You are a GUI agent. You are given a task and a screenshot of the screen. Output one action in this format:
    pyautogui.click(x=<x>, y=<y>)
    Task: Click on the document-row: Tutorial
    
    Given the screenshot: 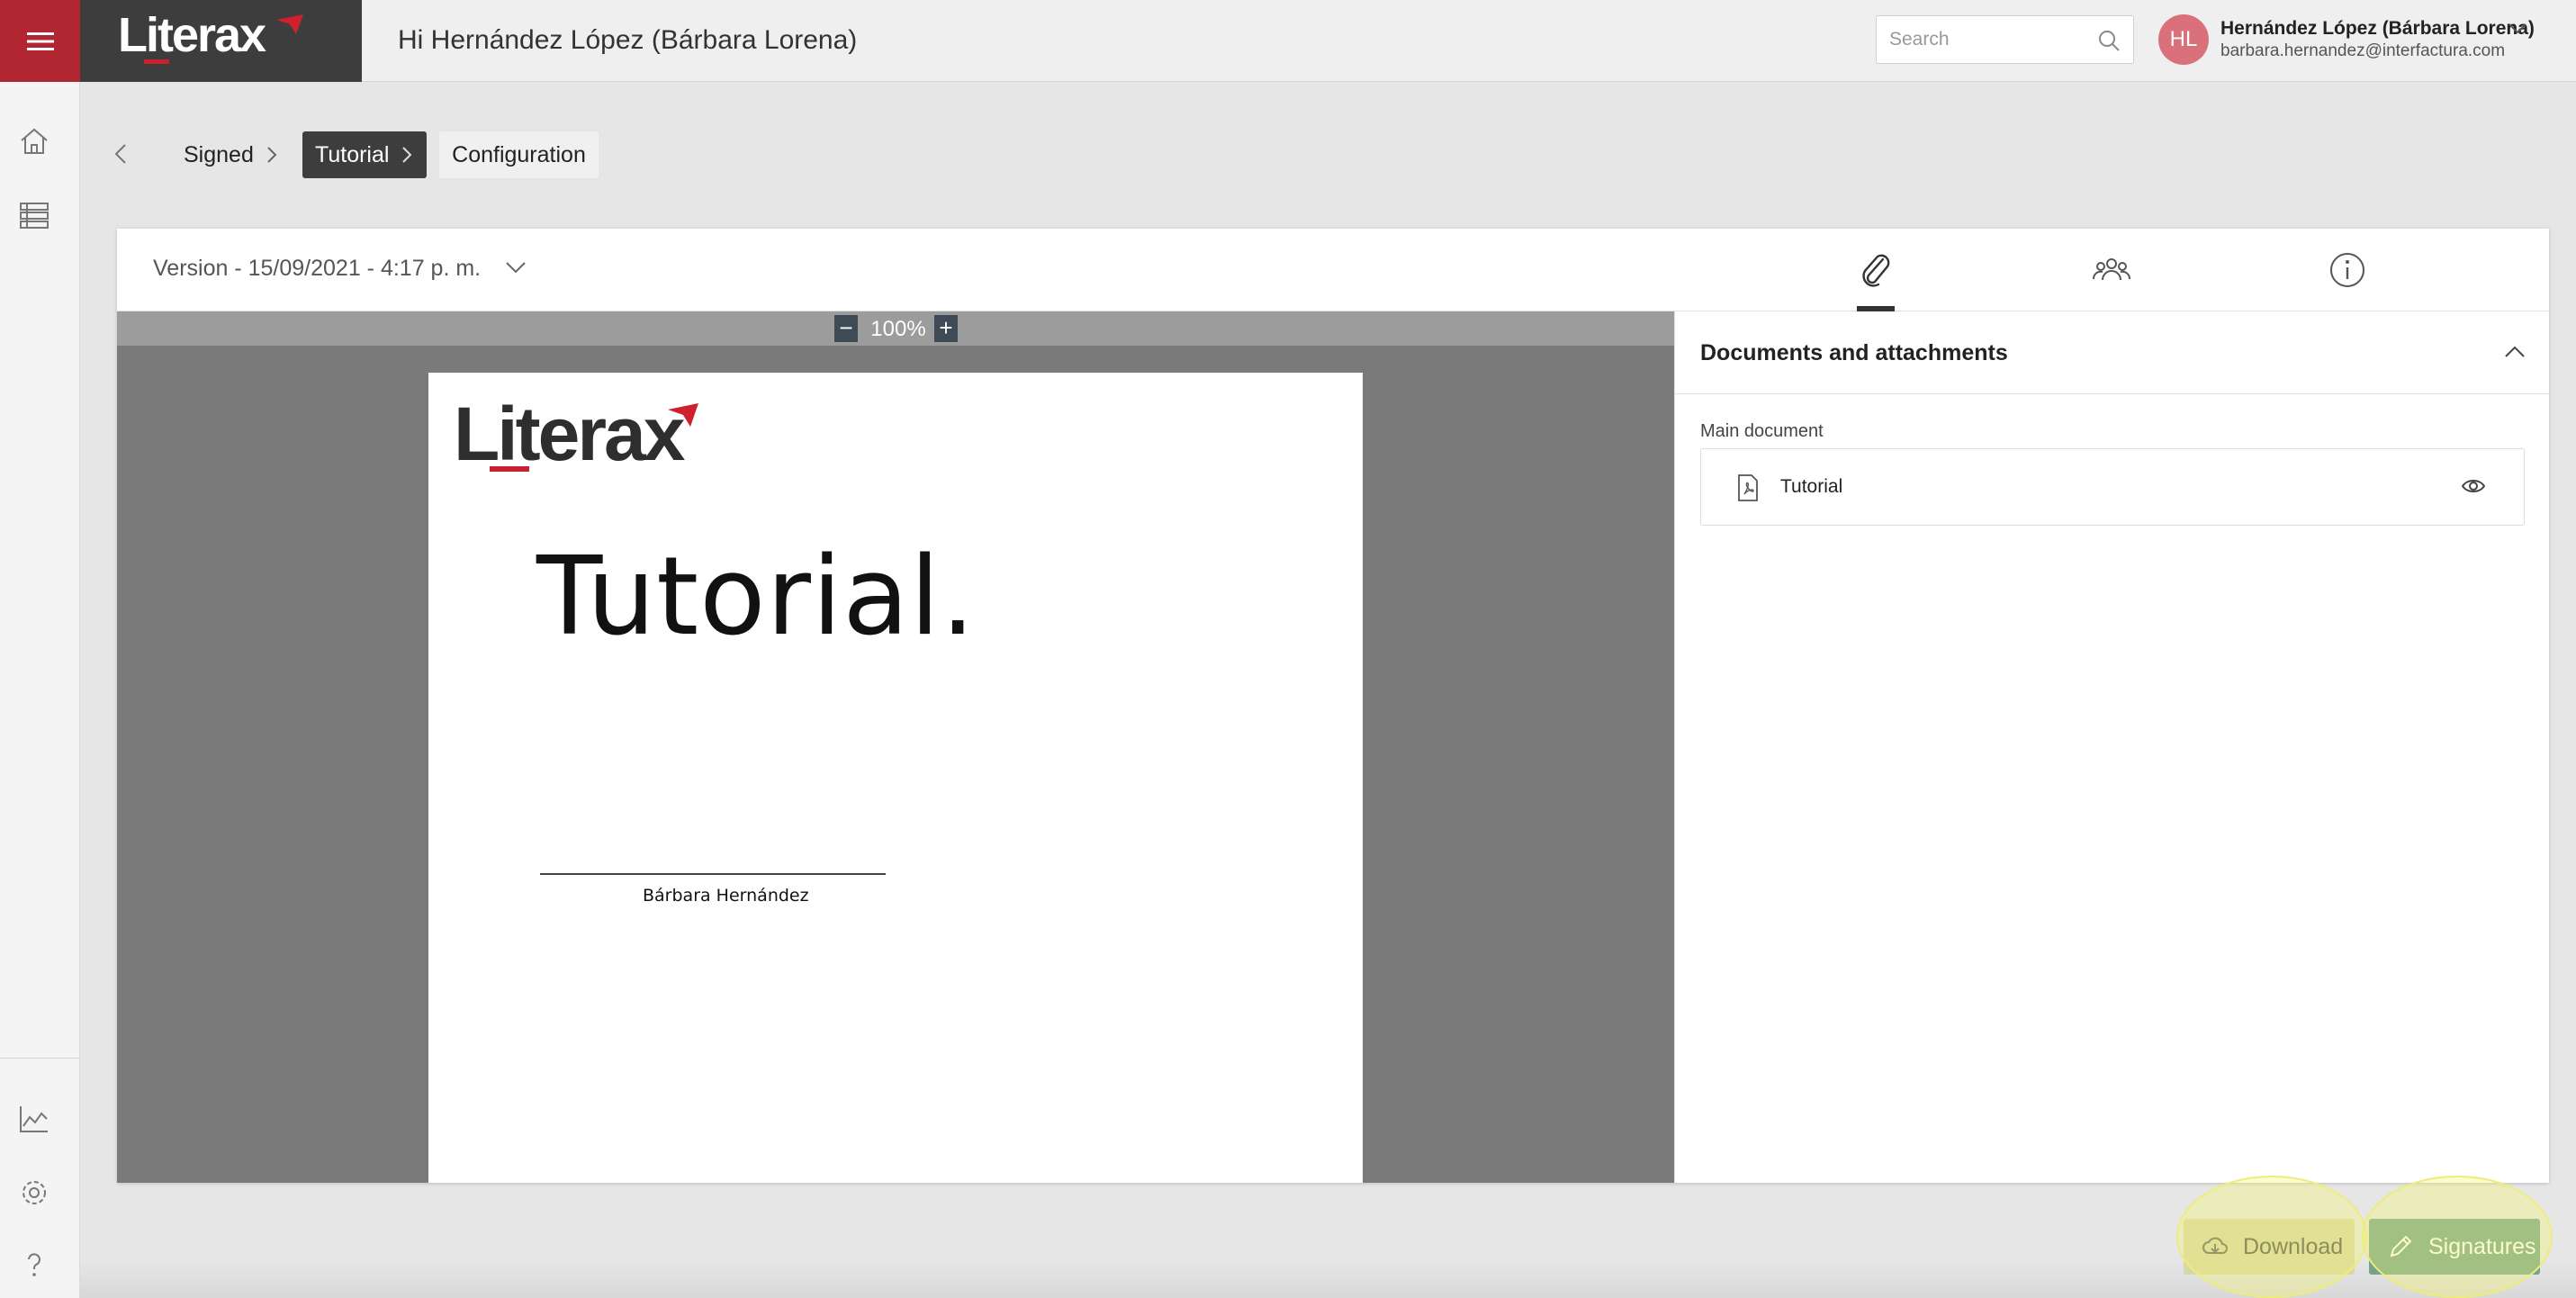 What is the action you would take?
    pyautogui.click(x=2112, y=487)
    